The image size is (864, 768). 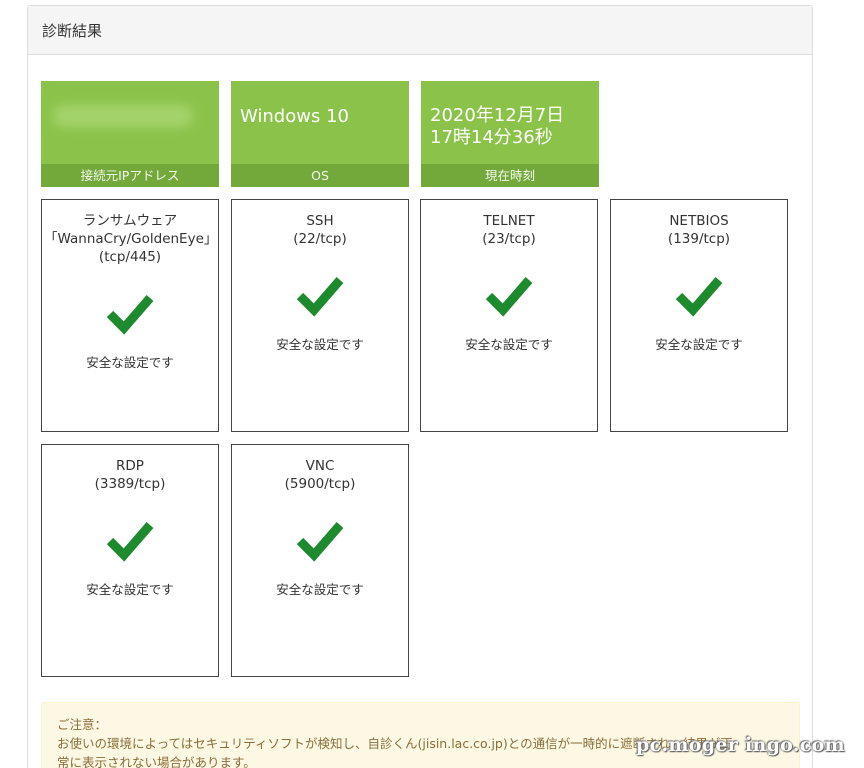 I want to click on service-name-line: 「WannaCry/GoldenEye」, so click(x=131, y=239).